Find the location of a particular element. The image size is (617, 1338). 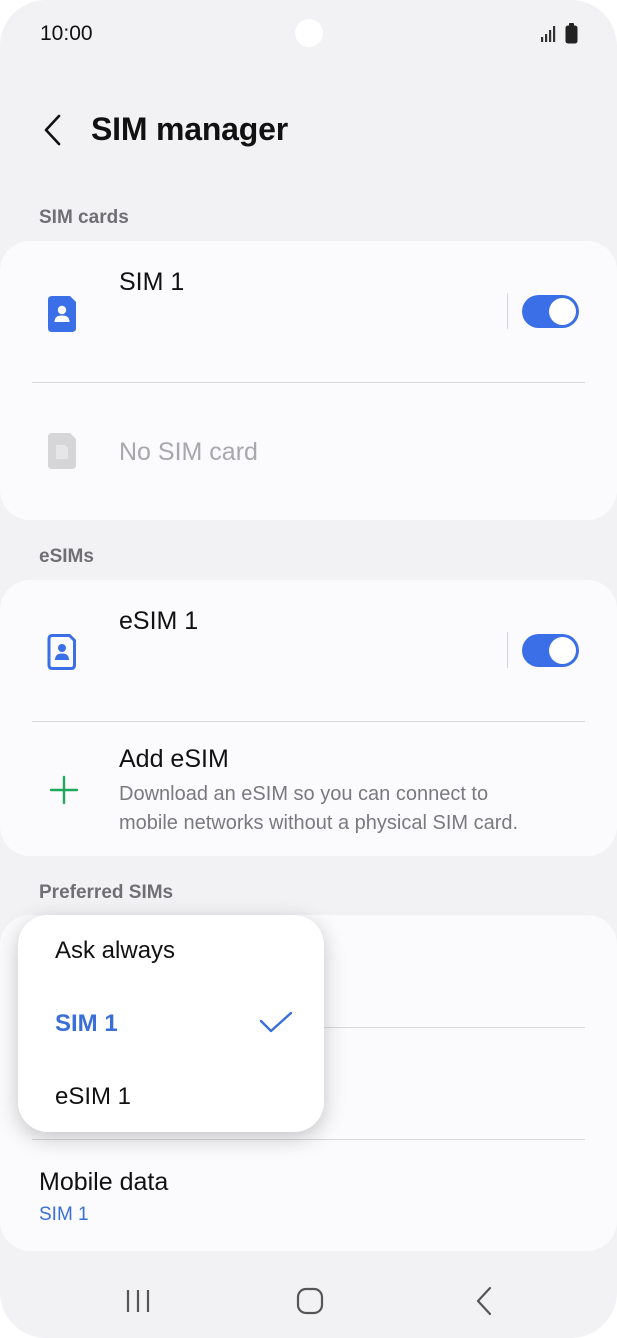

sim-card-icon is located at coordinates (62, 314).